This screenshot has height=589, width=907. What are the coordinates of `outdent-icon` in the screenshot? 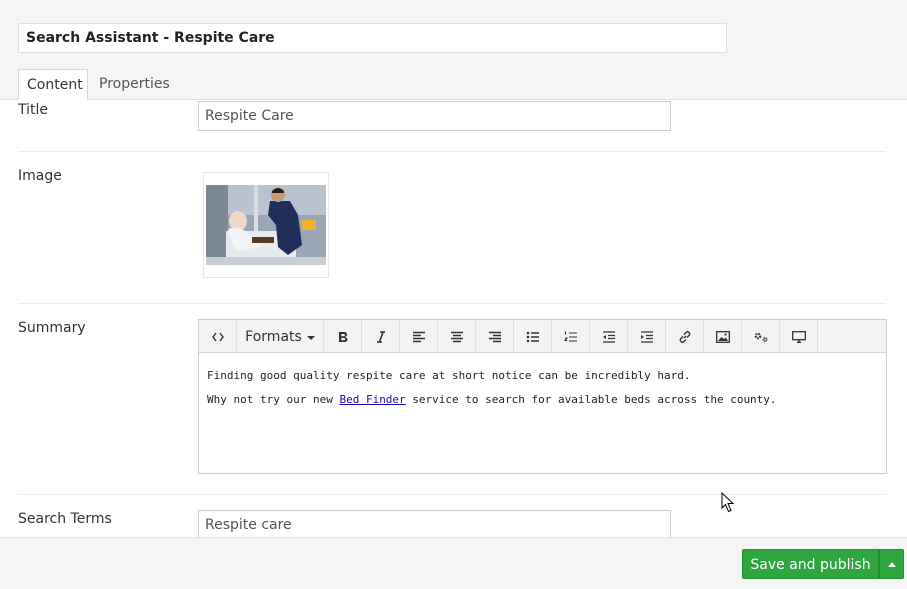 It's located at (609, 336).